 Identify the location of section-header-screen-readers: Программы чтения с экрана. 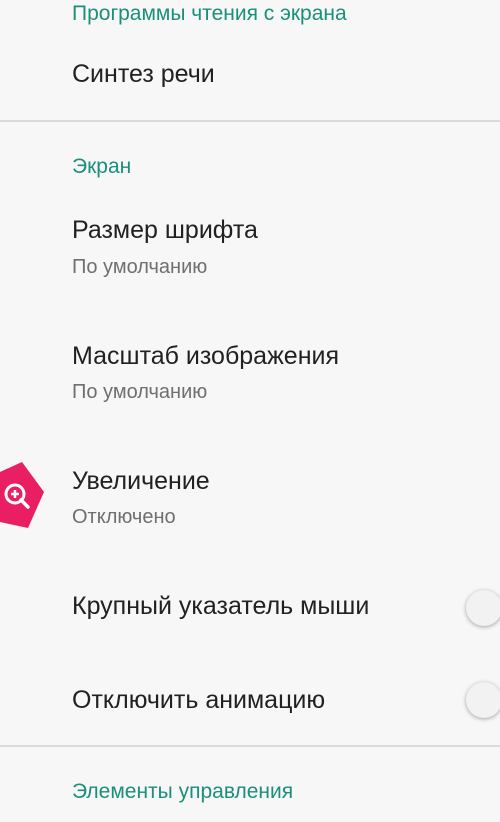
(209, 13).